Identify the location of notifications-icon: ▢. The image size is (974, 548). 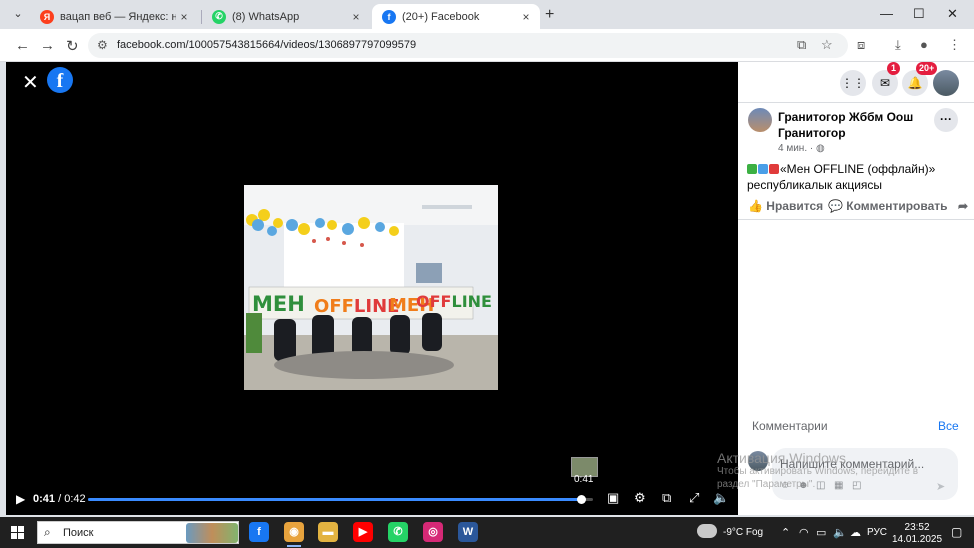
(956, 532).